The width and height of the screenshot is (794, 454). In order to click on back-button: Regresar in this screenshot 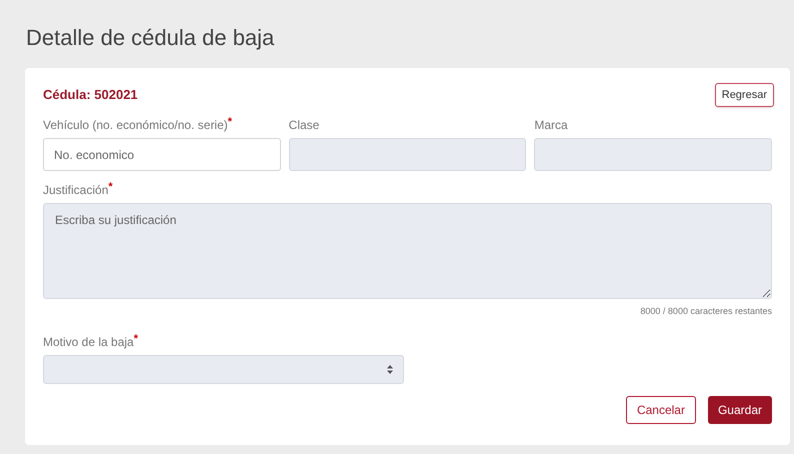, I will do `click(744, 95)`.